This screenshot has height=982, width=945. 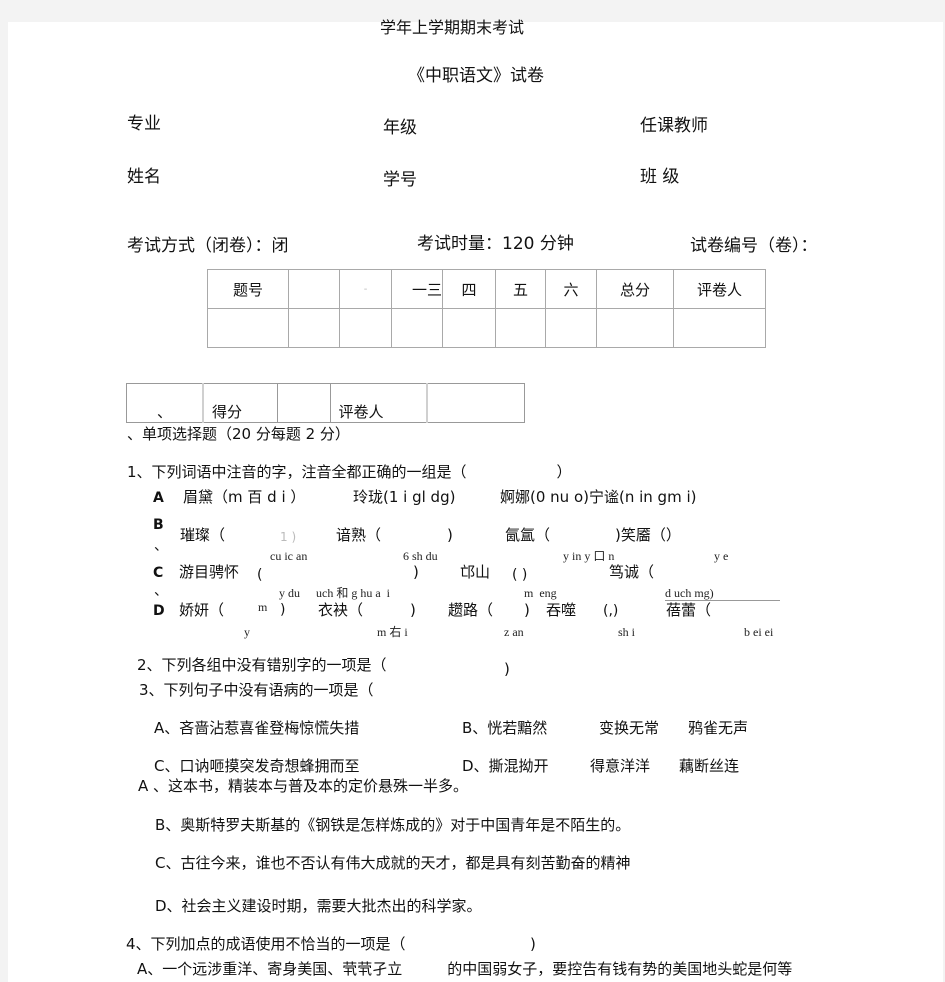 What do you see at coordinates (314, 289) in the screenshot?
I see `header-cell` at bounding box center [314, 289].